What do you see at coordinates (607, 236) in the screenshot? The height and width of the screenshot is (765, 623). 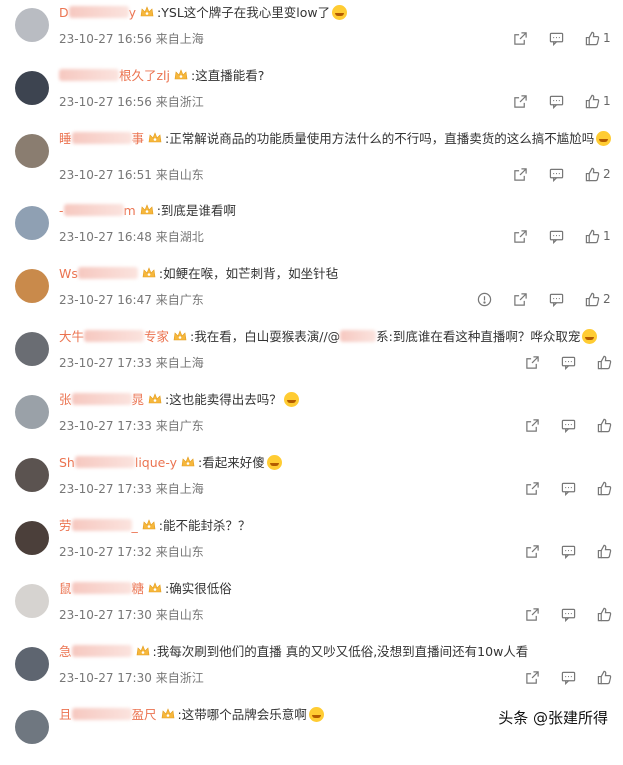 I see `like-count: 1` at bounding box center [607, 236].